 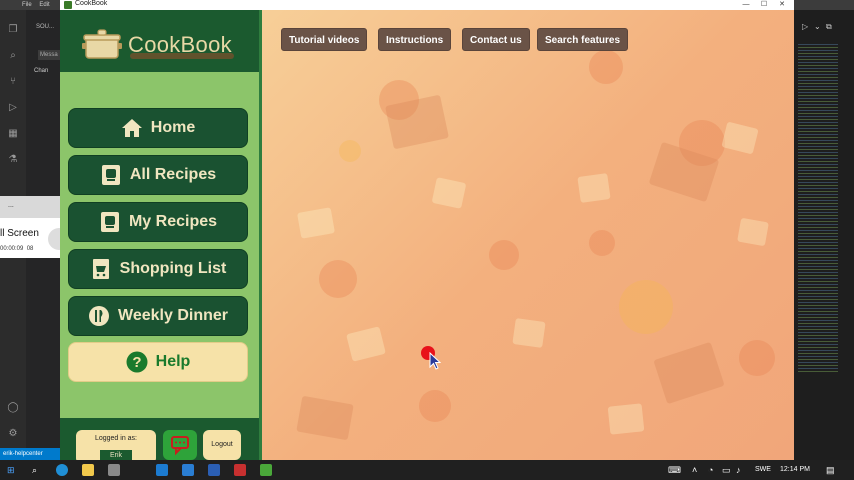 What do you see at coordinates (240, 470) in the screenshot?
I see `recorder-taskbar-icon` at bounding box center [240, 470].